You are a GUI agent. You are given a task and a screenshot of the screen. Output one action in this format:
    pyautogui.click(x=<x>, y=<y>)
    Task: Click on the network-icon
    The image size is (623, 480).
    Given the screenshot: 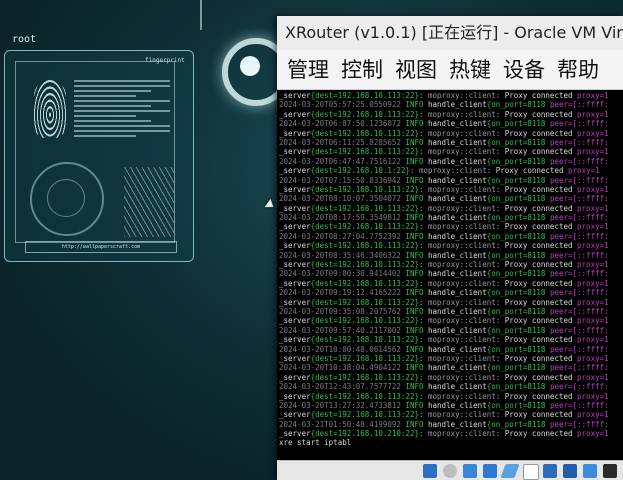 What is the action you would take?
    pyautogui.click(x=490, y=471)
    